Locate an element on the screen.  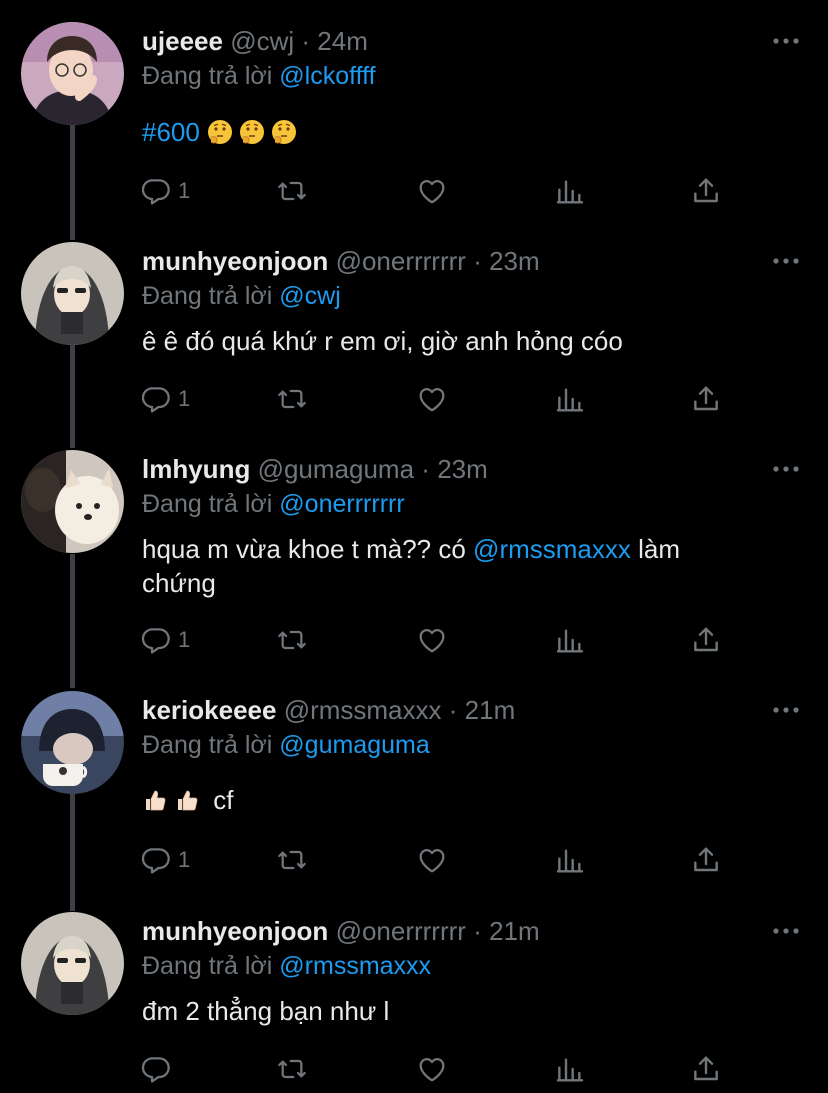
tweet-text: cf is located at coordinates (462, 800).